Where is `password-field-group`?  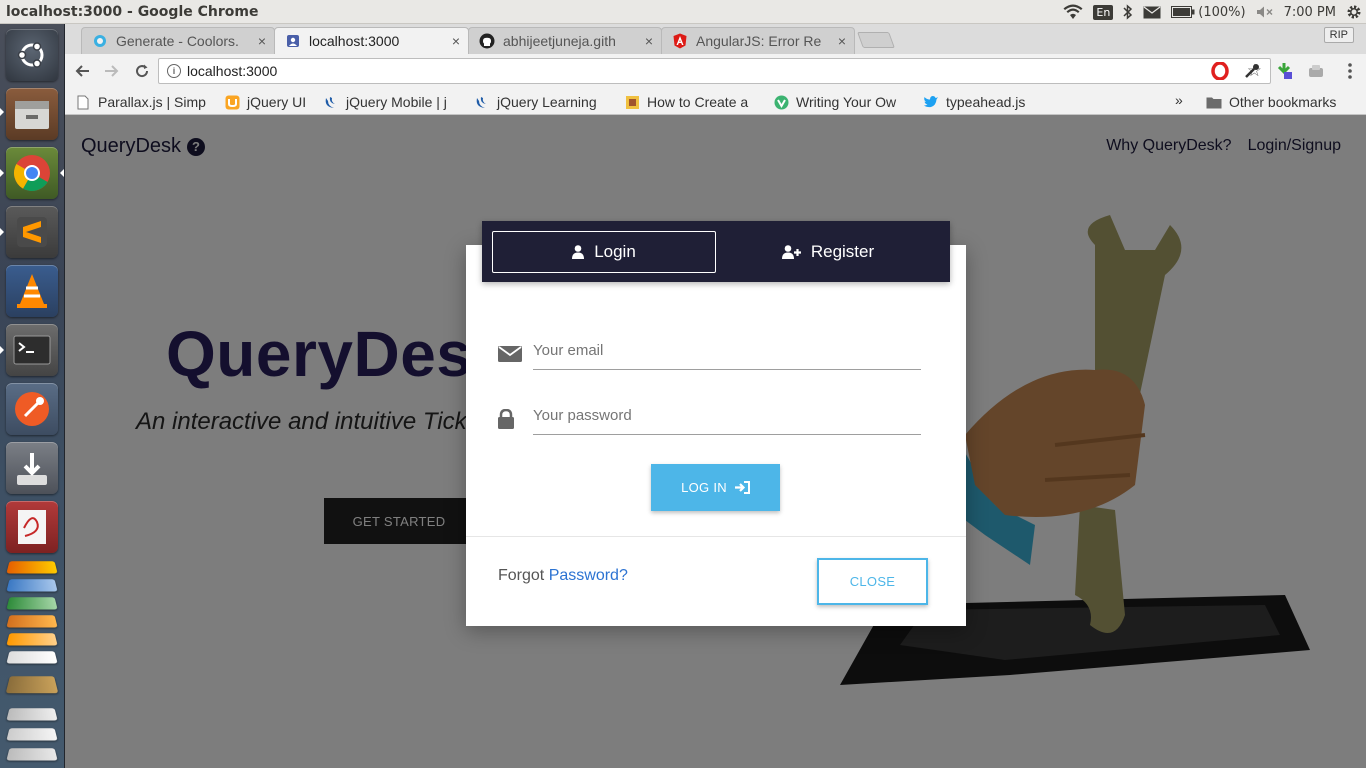 password-field-group is located at coordinates (710, 417).